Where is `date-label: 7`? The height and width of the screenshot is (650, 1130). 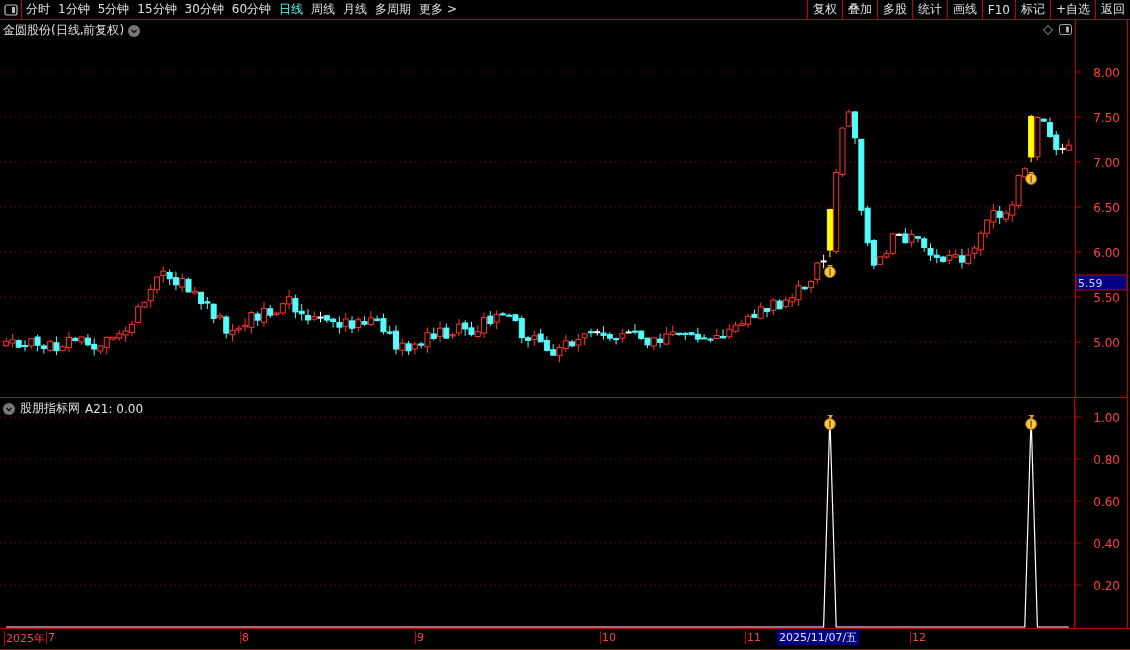 date-label: 7 is located at coordinates (50, 637).